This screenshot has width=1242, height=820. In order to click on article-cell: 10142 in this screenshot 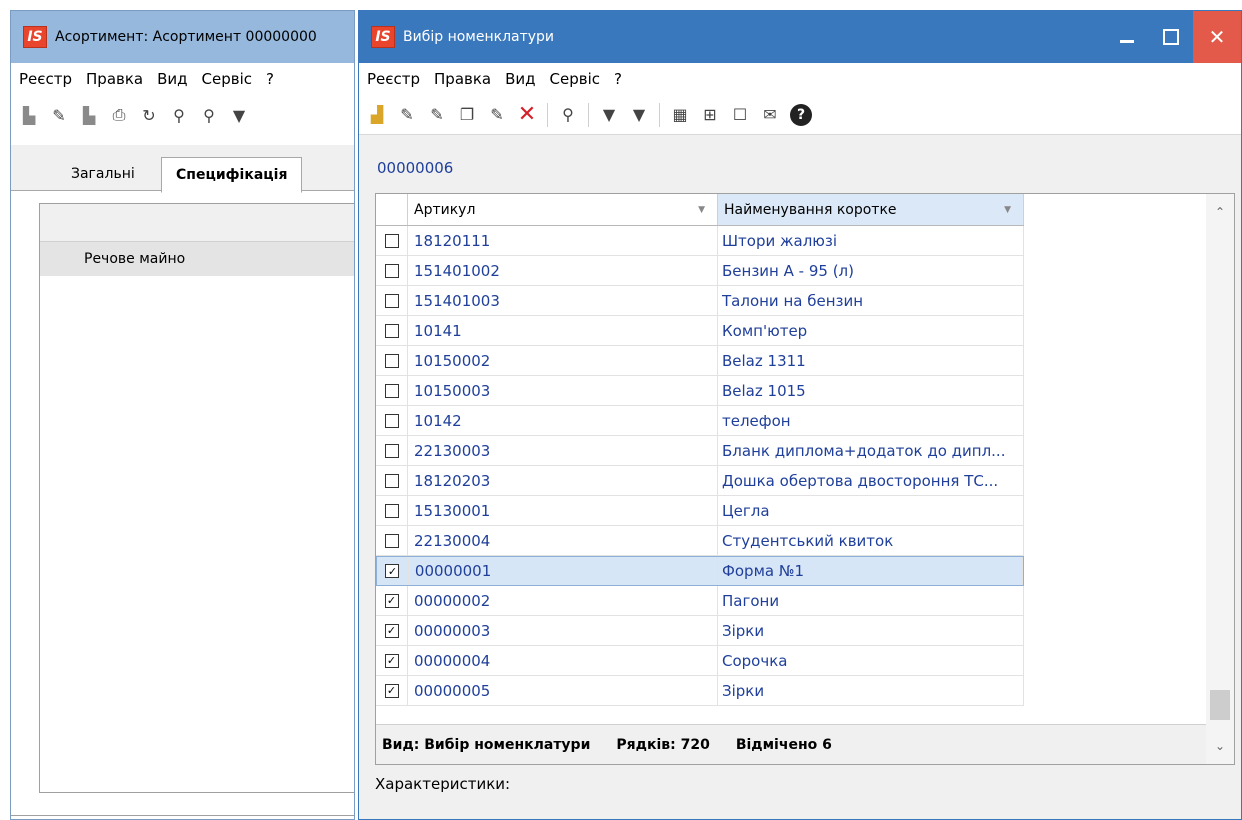, I will do `click(563, 420)`.